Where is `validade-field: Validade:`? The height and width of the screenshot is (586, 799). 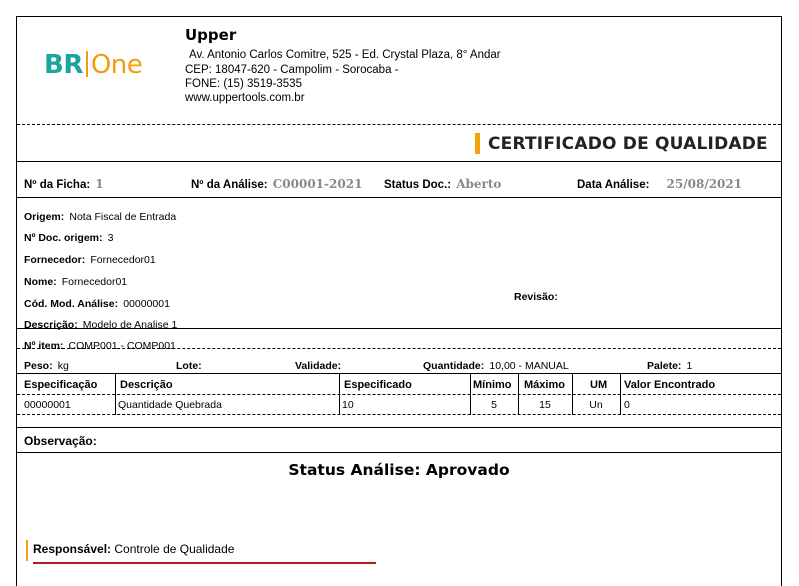
validade-field: Validade: is located at coordinates (318, 366).